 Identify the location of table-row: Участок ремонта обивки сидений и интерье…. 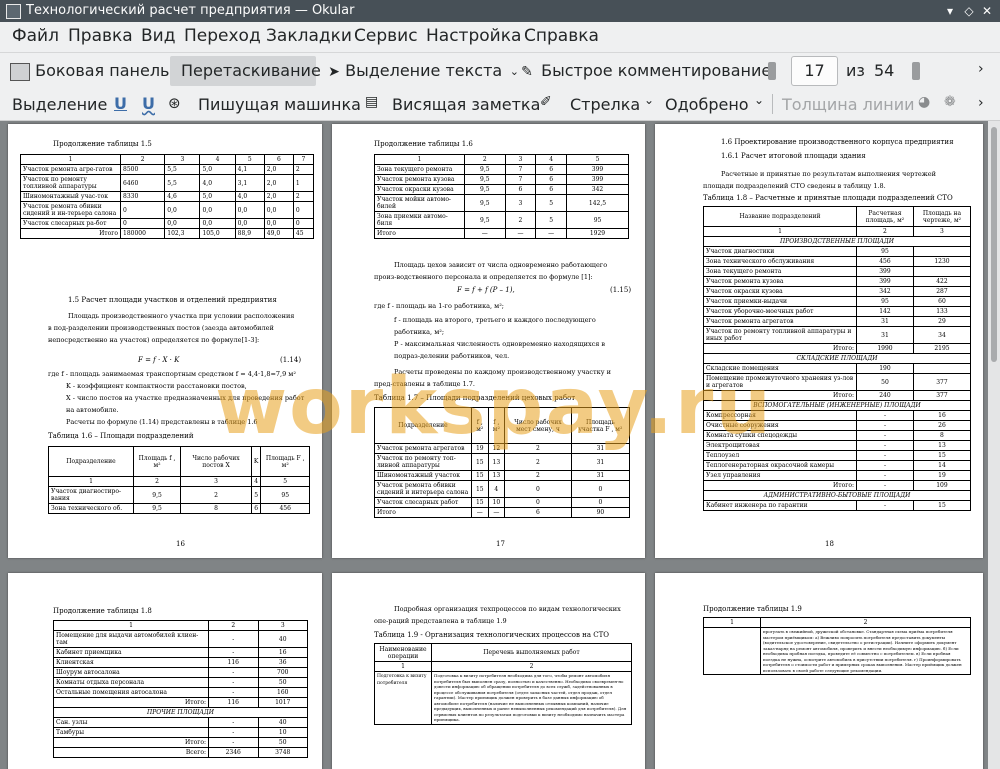
(502, 489).